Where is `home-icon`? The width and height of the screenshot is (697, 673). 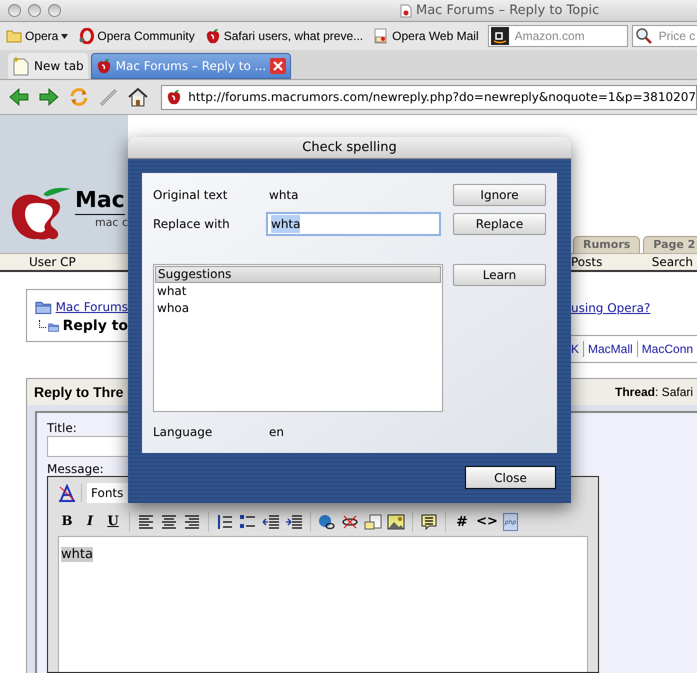
home-icon is located at coordinates (138, 97).